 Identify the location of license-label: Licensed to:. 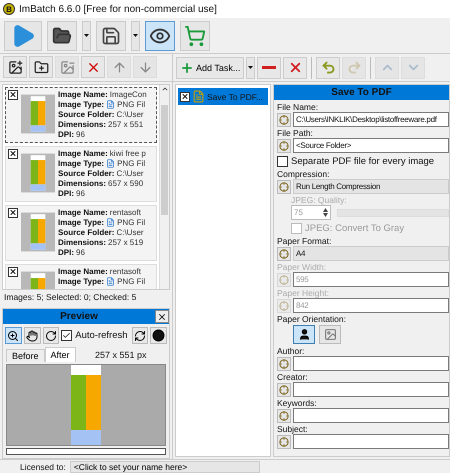
(43, 467).